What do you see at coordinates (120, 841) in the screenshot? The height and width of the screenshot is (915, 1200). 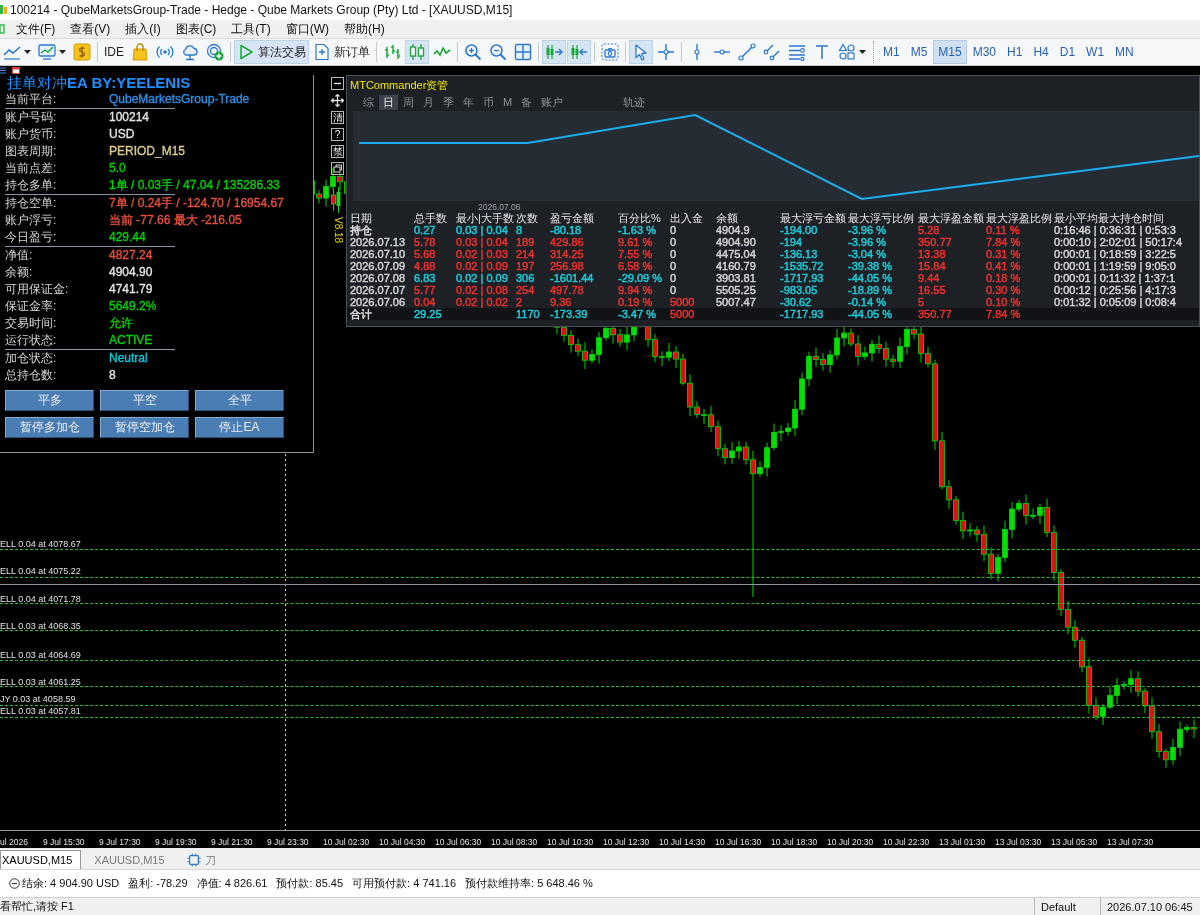 I see `time-axis-label: 9 Jul 17:30` at bounding box center [120, 841].